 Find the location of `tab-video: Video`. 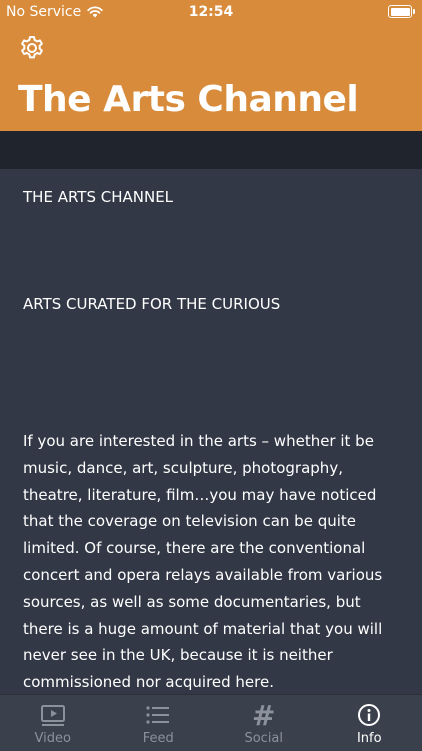

tab-video: Video is located at coordinates (53, 723).